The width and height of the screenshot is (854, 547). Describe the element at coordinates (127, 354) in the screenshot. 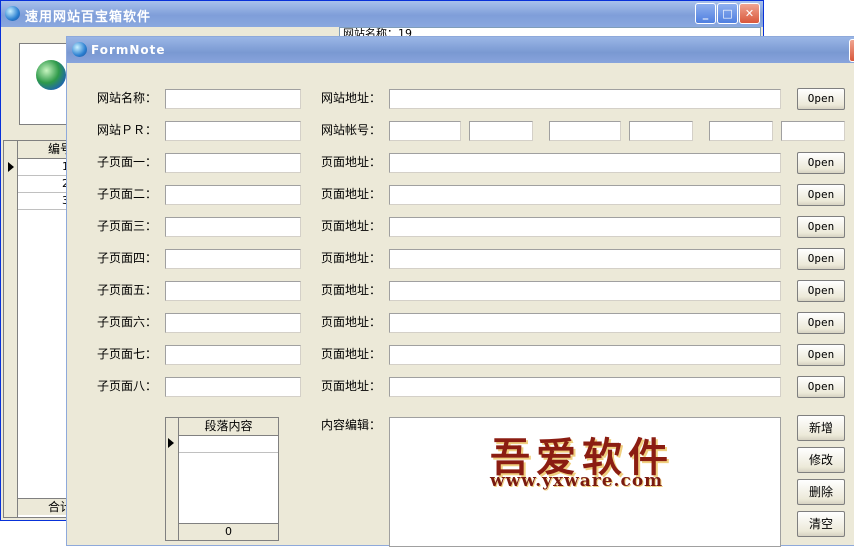

I see `subpage-label: 子页面七：` at that location.